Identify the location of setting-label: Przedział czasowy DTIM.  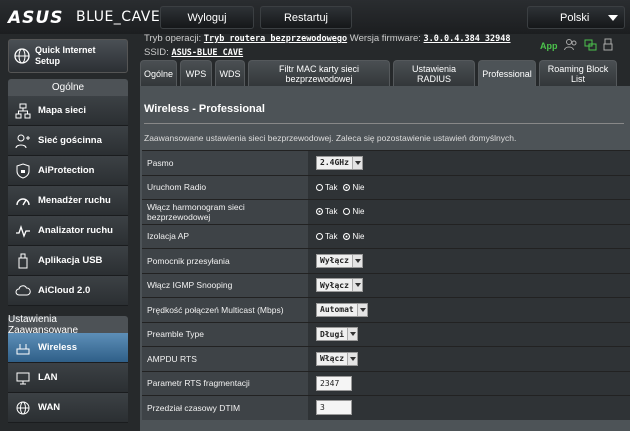
(225, 408).